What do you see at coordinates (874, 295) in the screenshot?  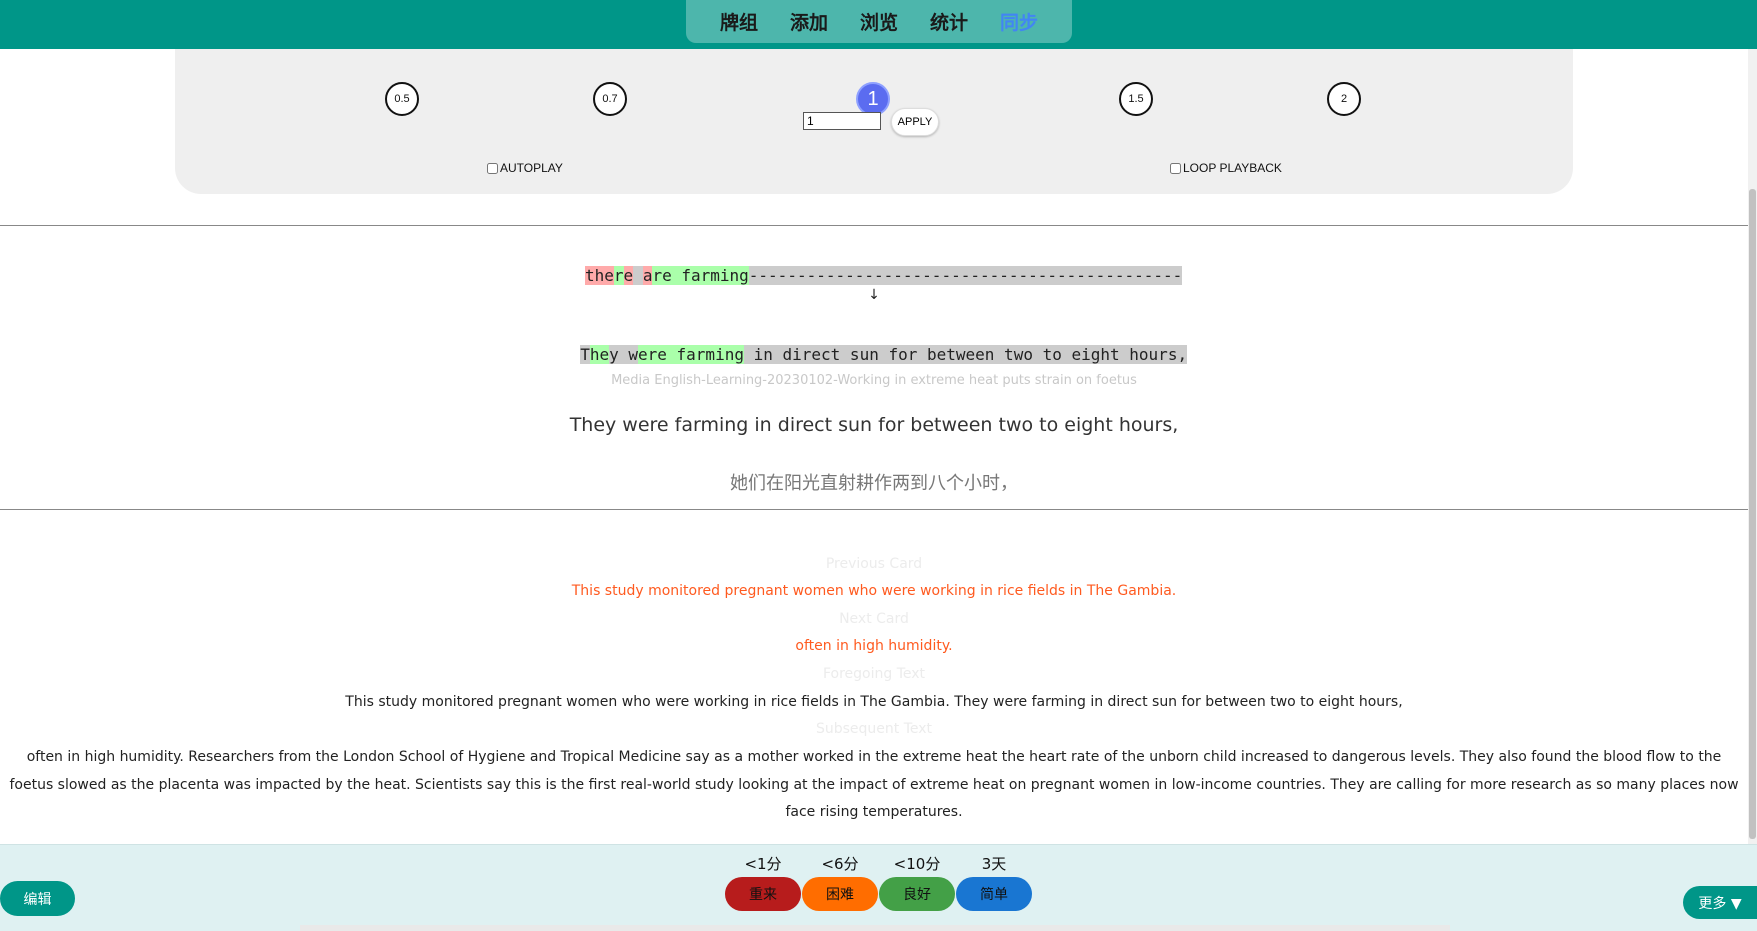 I see `down-arrow-icon: ↓` at bounding box center [874, 295].